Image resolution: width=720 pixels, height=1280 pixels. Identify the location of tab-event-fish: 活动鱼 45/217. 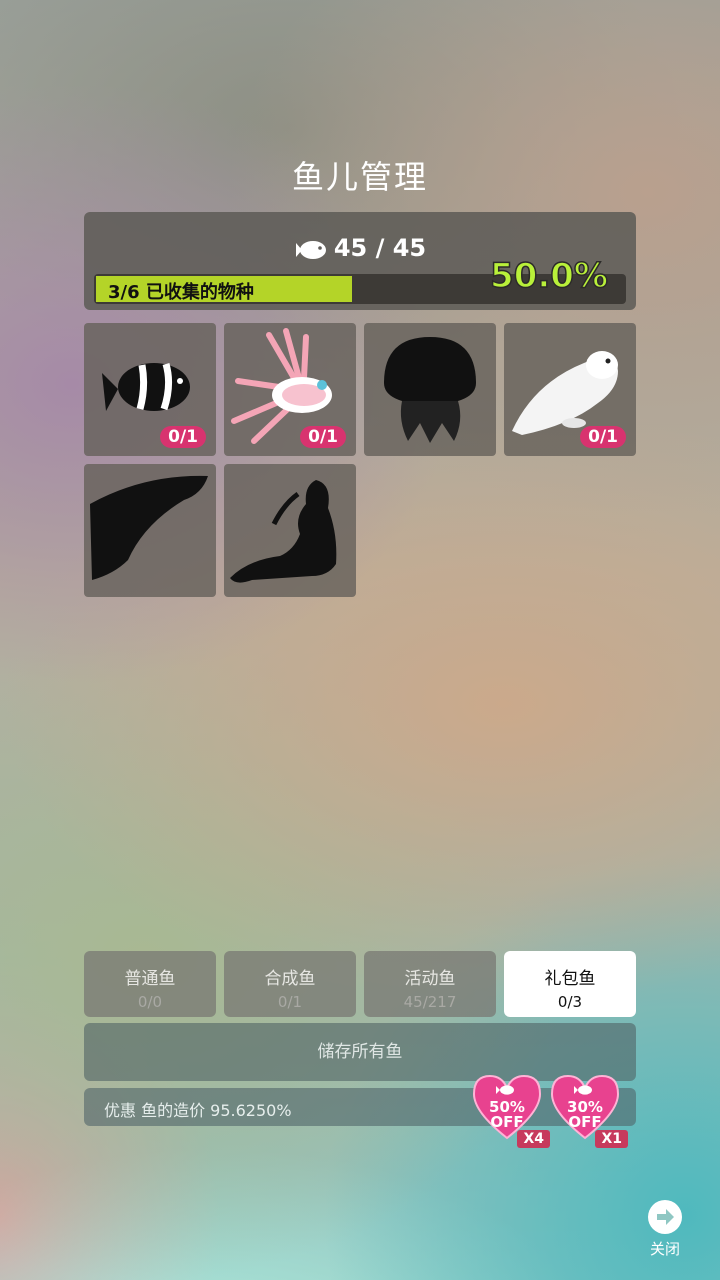
(430, 984).